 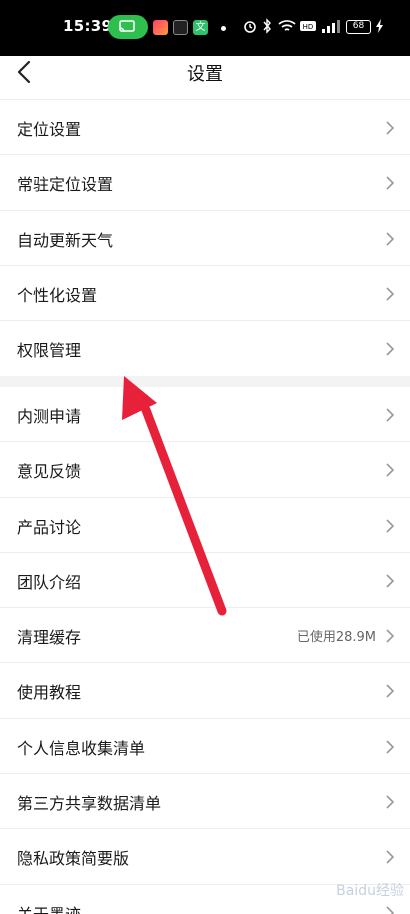 What do you see at coordinates (205, 381) in the screenshot?
I see `section-divider` at bounding box center [205, 381].